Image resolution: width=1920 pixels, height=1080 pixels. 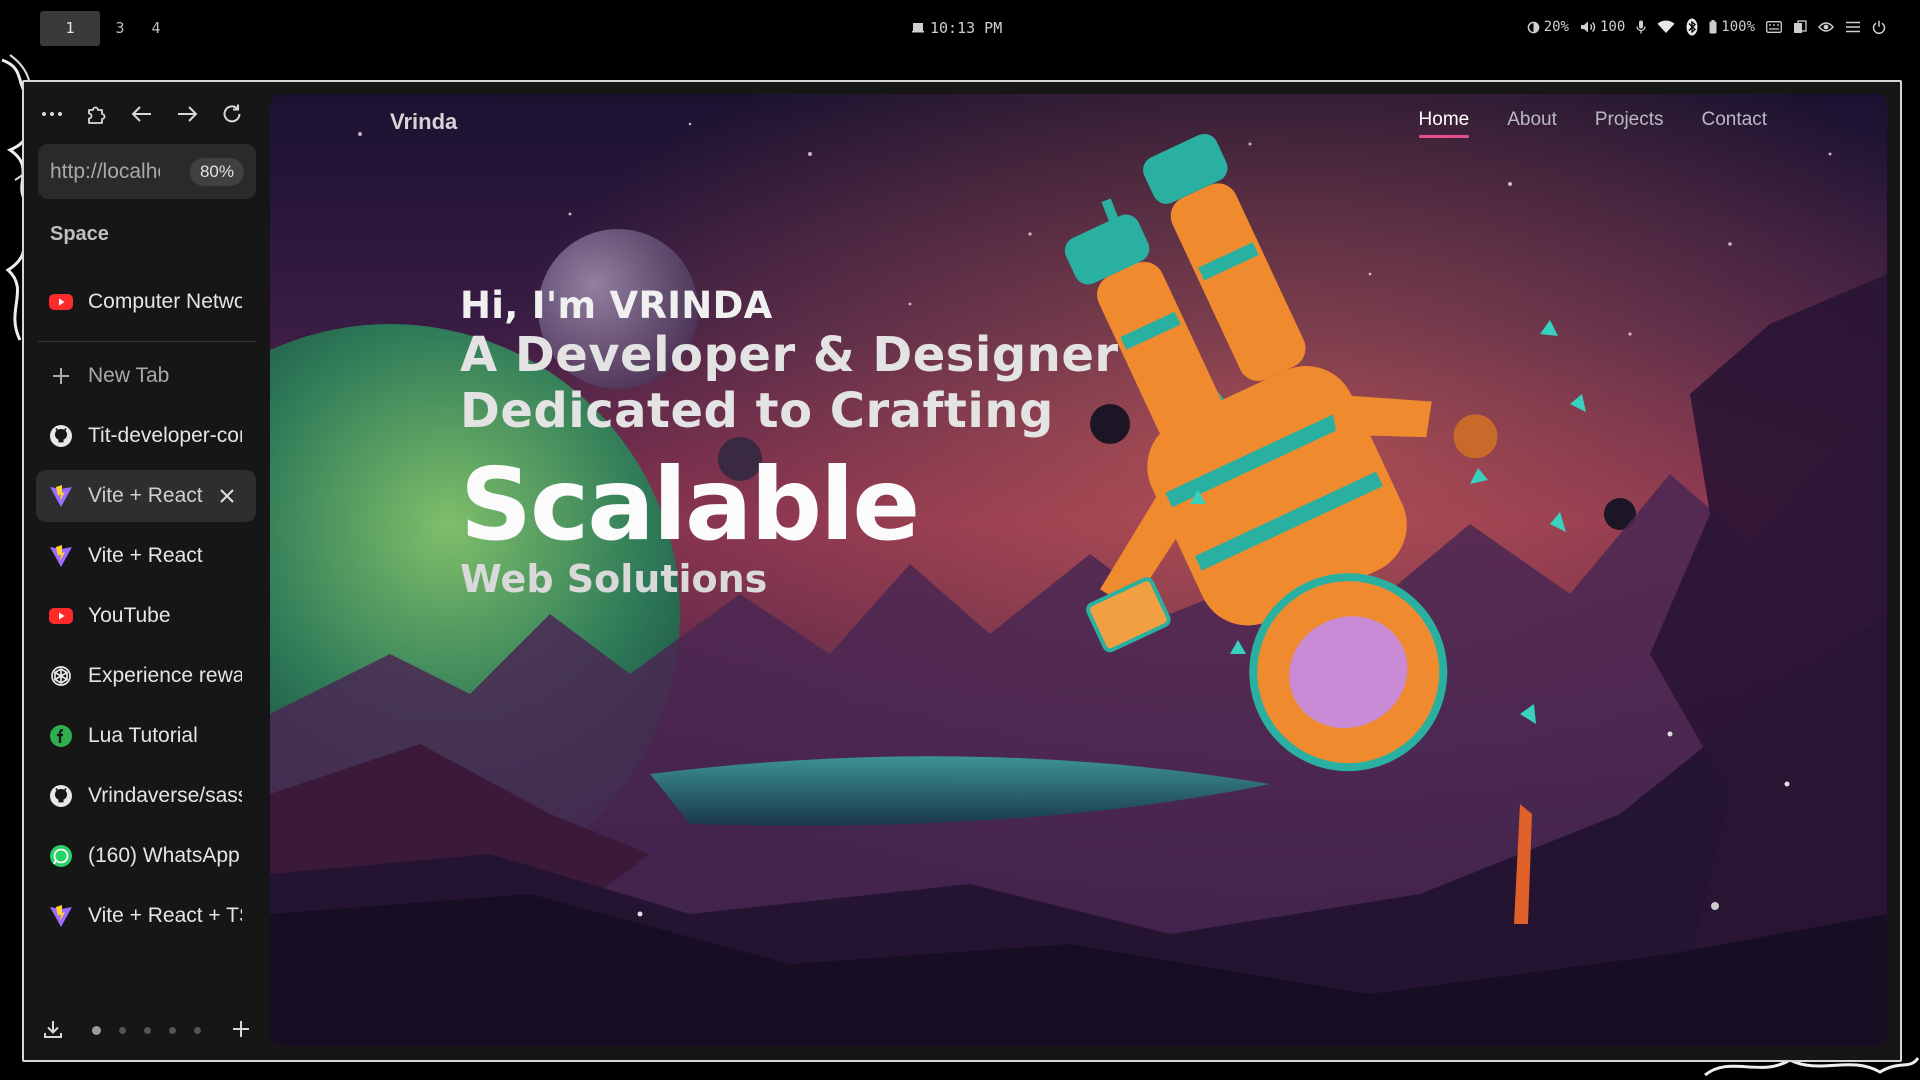 I want to click on microphone-icon, so click(x=1641, y=27).